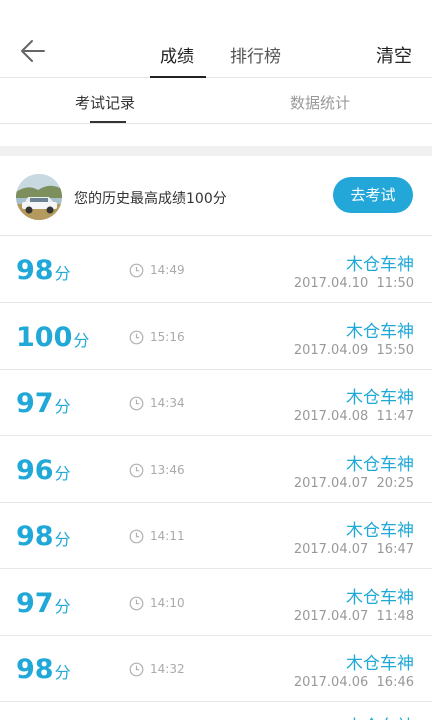  What do you see at coordinates (373, 195) in the screenshot?
I see `take-exam-button: 去考试` at bounding box center [373, 195].